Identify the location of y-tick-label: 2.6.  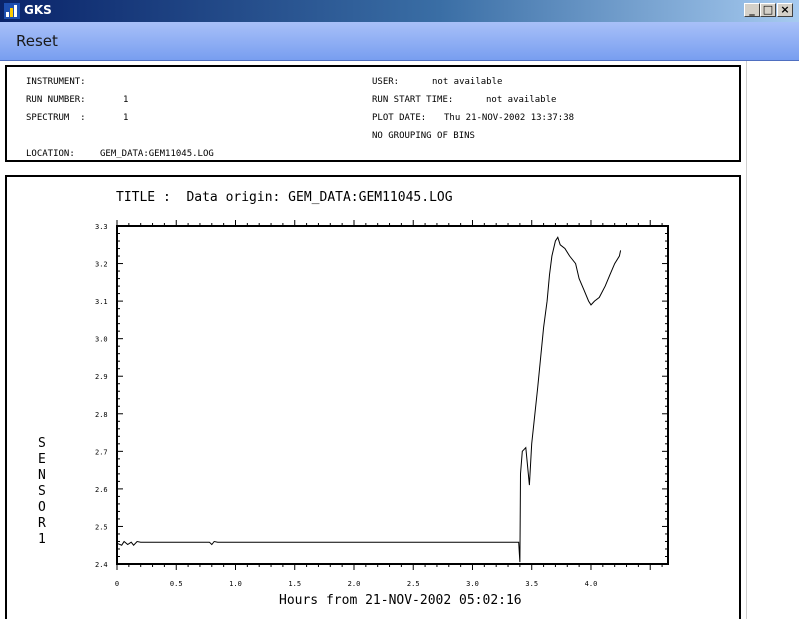
(101, 490).